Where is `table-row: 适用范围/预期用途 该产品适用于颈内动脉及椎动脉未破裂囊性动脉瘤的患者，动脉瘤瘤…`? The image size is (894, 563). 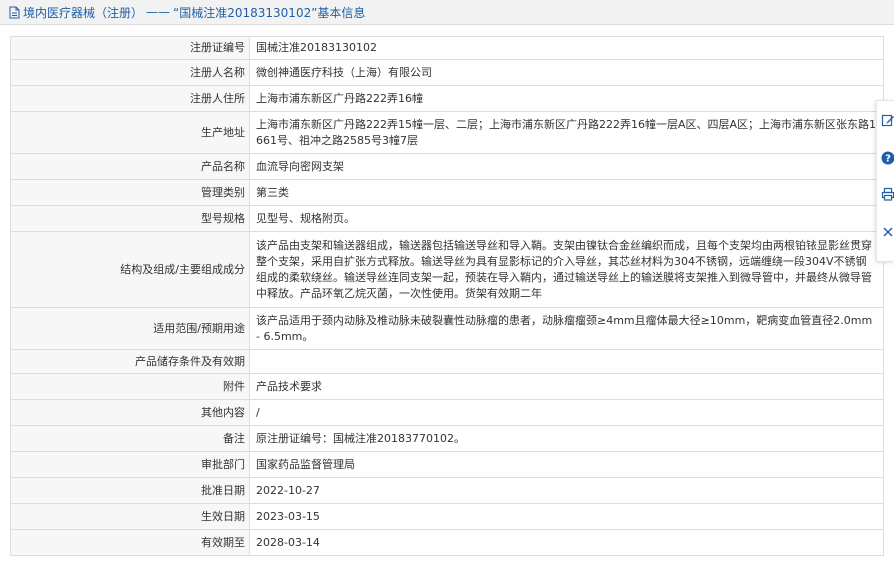 table-row: 适用范围/预期用途 该产品适用于颈内动脉及椎动脉未破裂囊性动脉瘤的患者，动脉瘤瘤… is located at coordinates (447, 328).